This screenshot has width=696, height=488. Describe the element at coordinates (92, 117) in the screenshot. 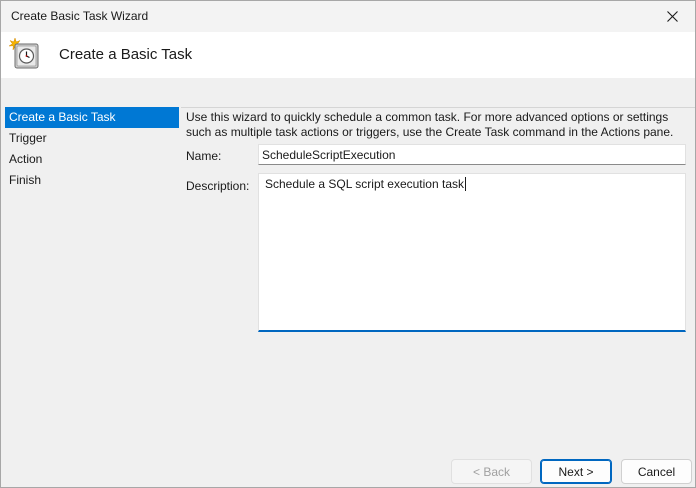

I see `step-create-basic-task: Create a Basic Task` at that location.